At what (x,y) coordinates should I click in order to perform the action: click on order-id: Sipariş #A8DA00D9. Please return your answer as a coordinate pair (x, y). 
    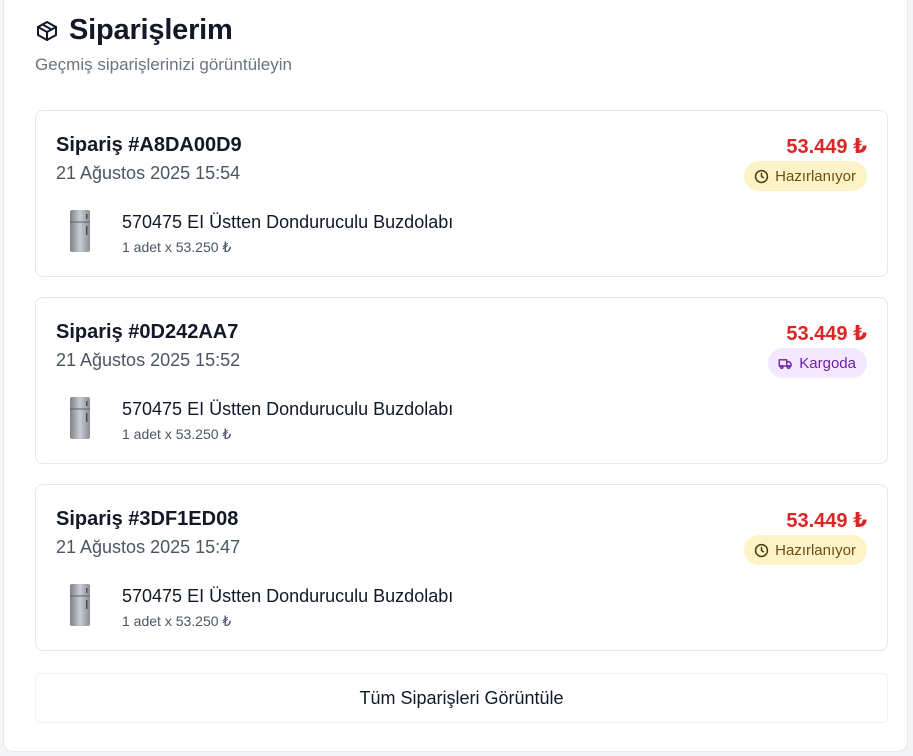
    Looking at the image, I should click on (149, 145).